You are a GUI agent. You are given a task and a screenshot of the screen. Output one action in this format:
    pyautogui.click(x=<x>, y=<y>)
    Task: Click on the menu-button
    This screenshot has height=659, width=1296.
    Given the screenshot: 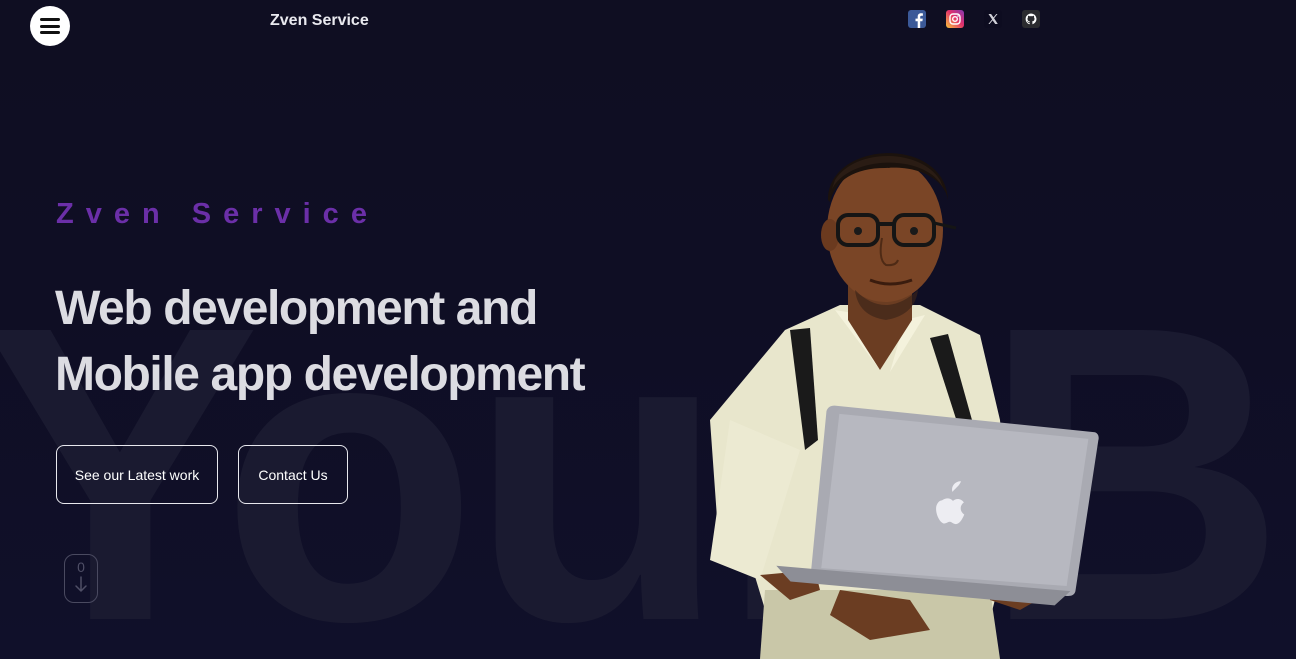 What is the action you would take?
    pyautogui.click(x=50, y=26)
    